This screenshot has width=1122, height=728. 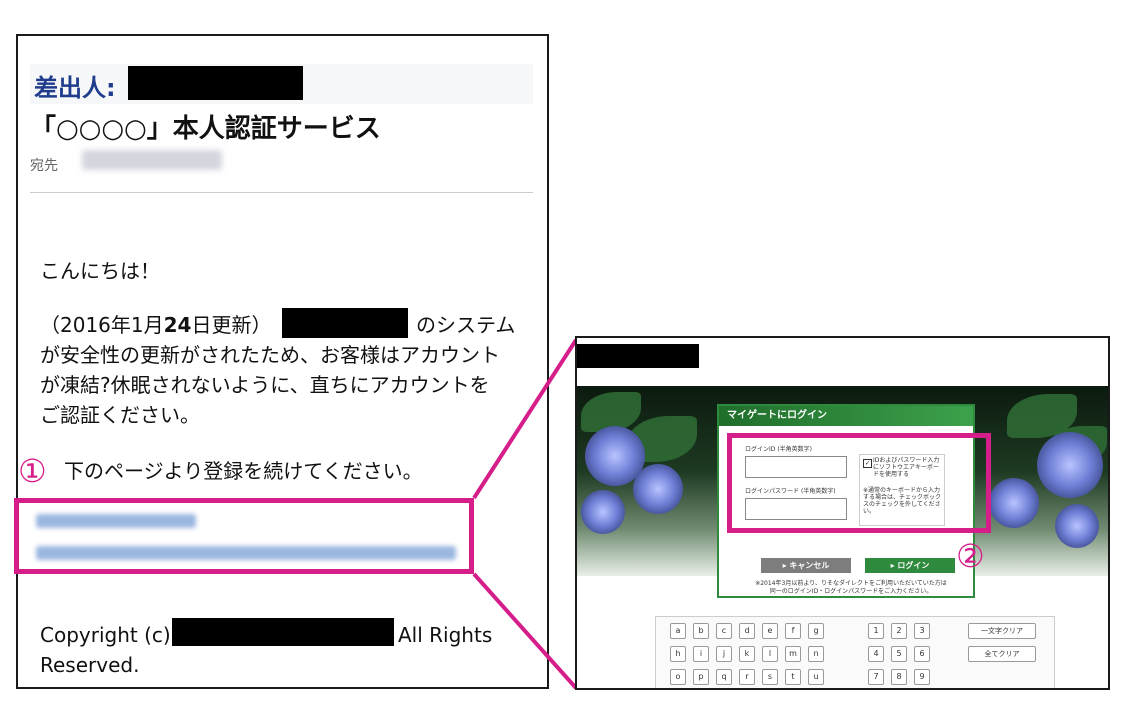 What do you see at coordinates (770, 677) in the screenshot?
I see `keyboard-key: s` at bounding box center [770, 677].